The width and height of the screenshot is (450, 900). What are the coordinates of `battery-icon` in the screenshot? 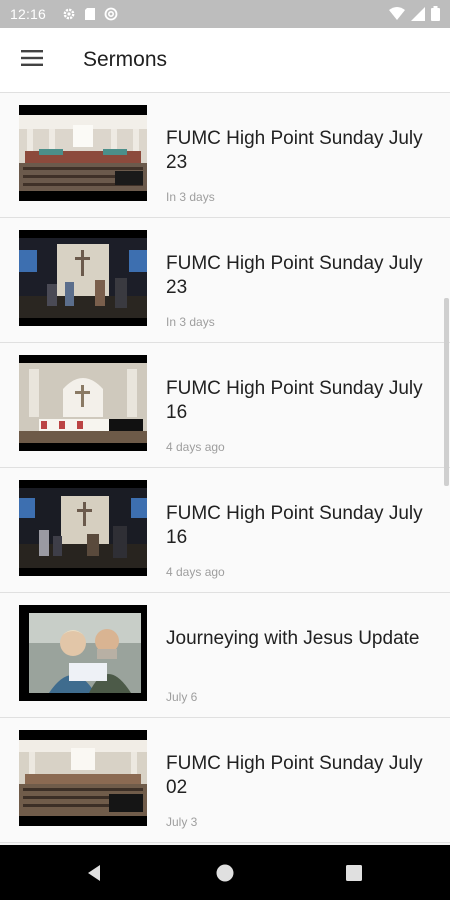 It's located at (435, 13).